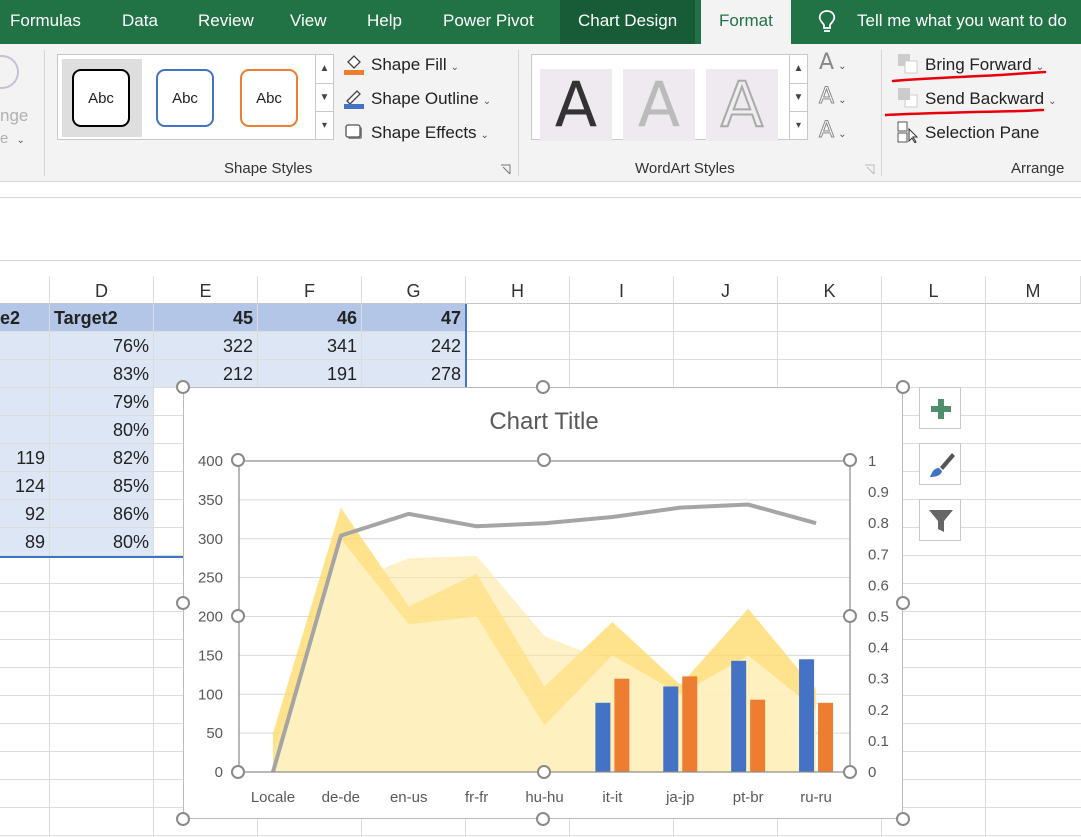 The image size is (1081, 837). I want to click on red-annotation-underlines, so click(966, 93).